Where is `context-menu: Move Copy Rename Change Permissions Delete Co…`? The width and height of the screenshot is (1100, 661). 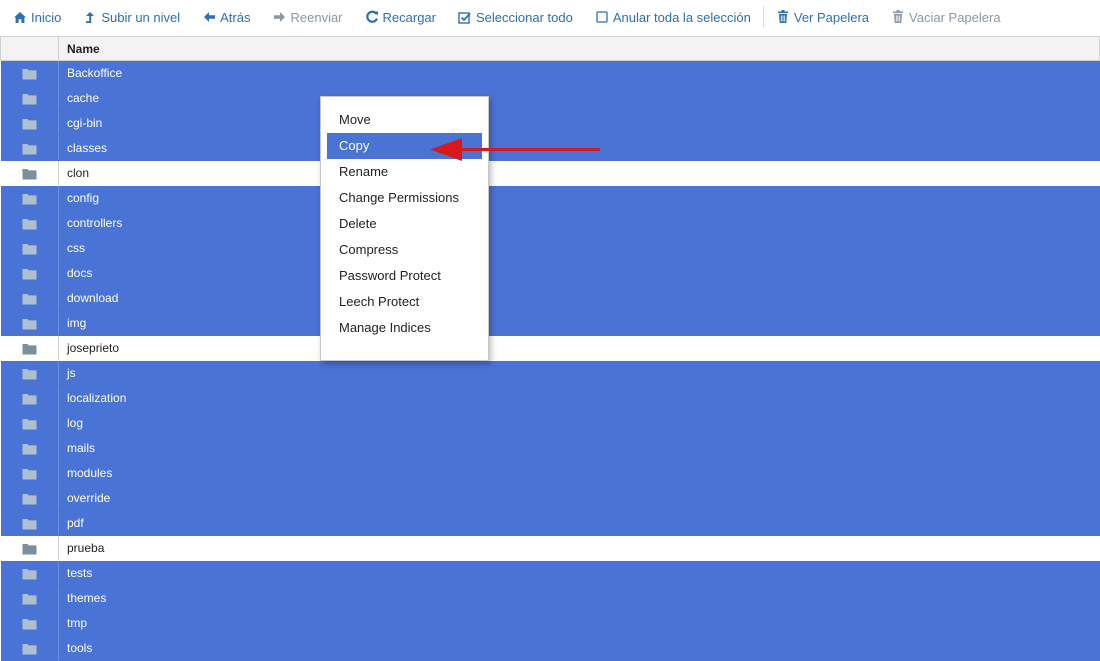 context-menu: Move Copy Rename Change Permissions Delete Co… is located at coordinates (404, 228).